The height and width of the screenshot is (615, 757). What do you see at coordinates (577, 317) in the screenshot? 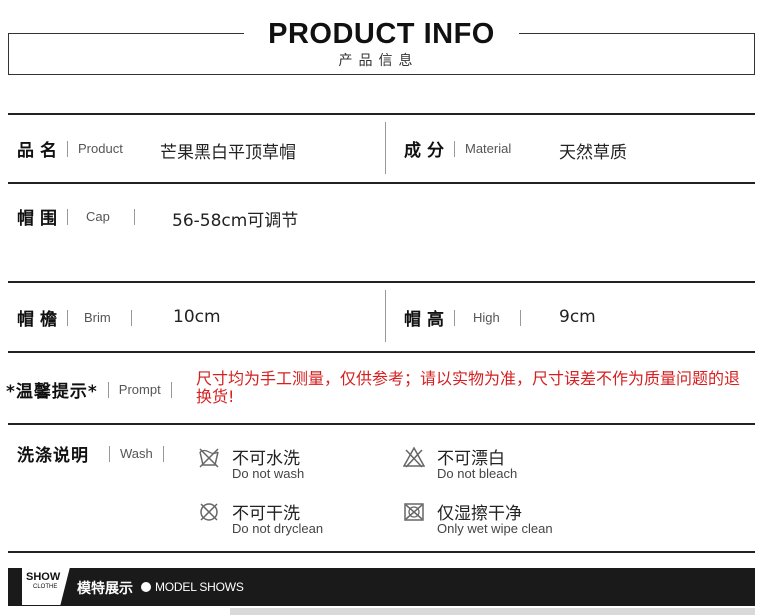
I see `high-value: 9cm` at bounding box center [577, 317].